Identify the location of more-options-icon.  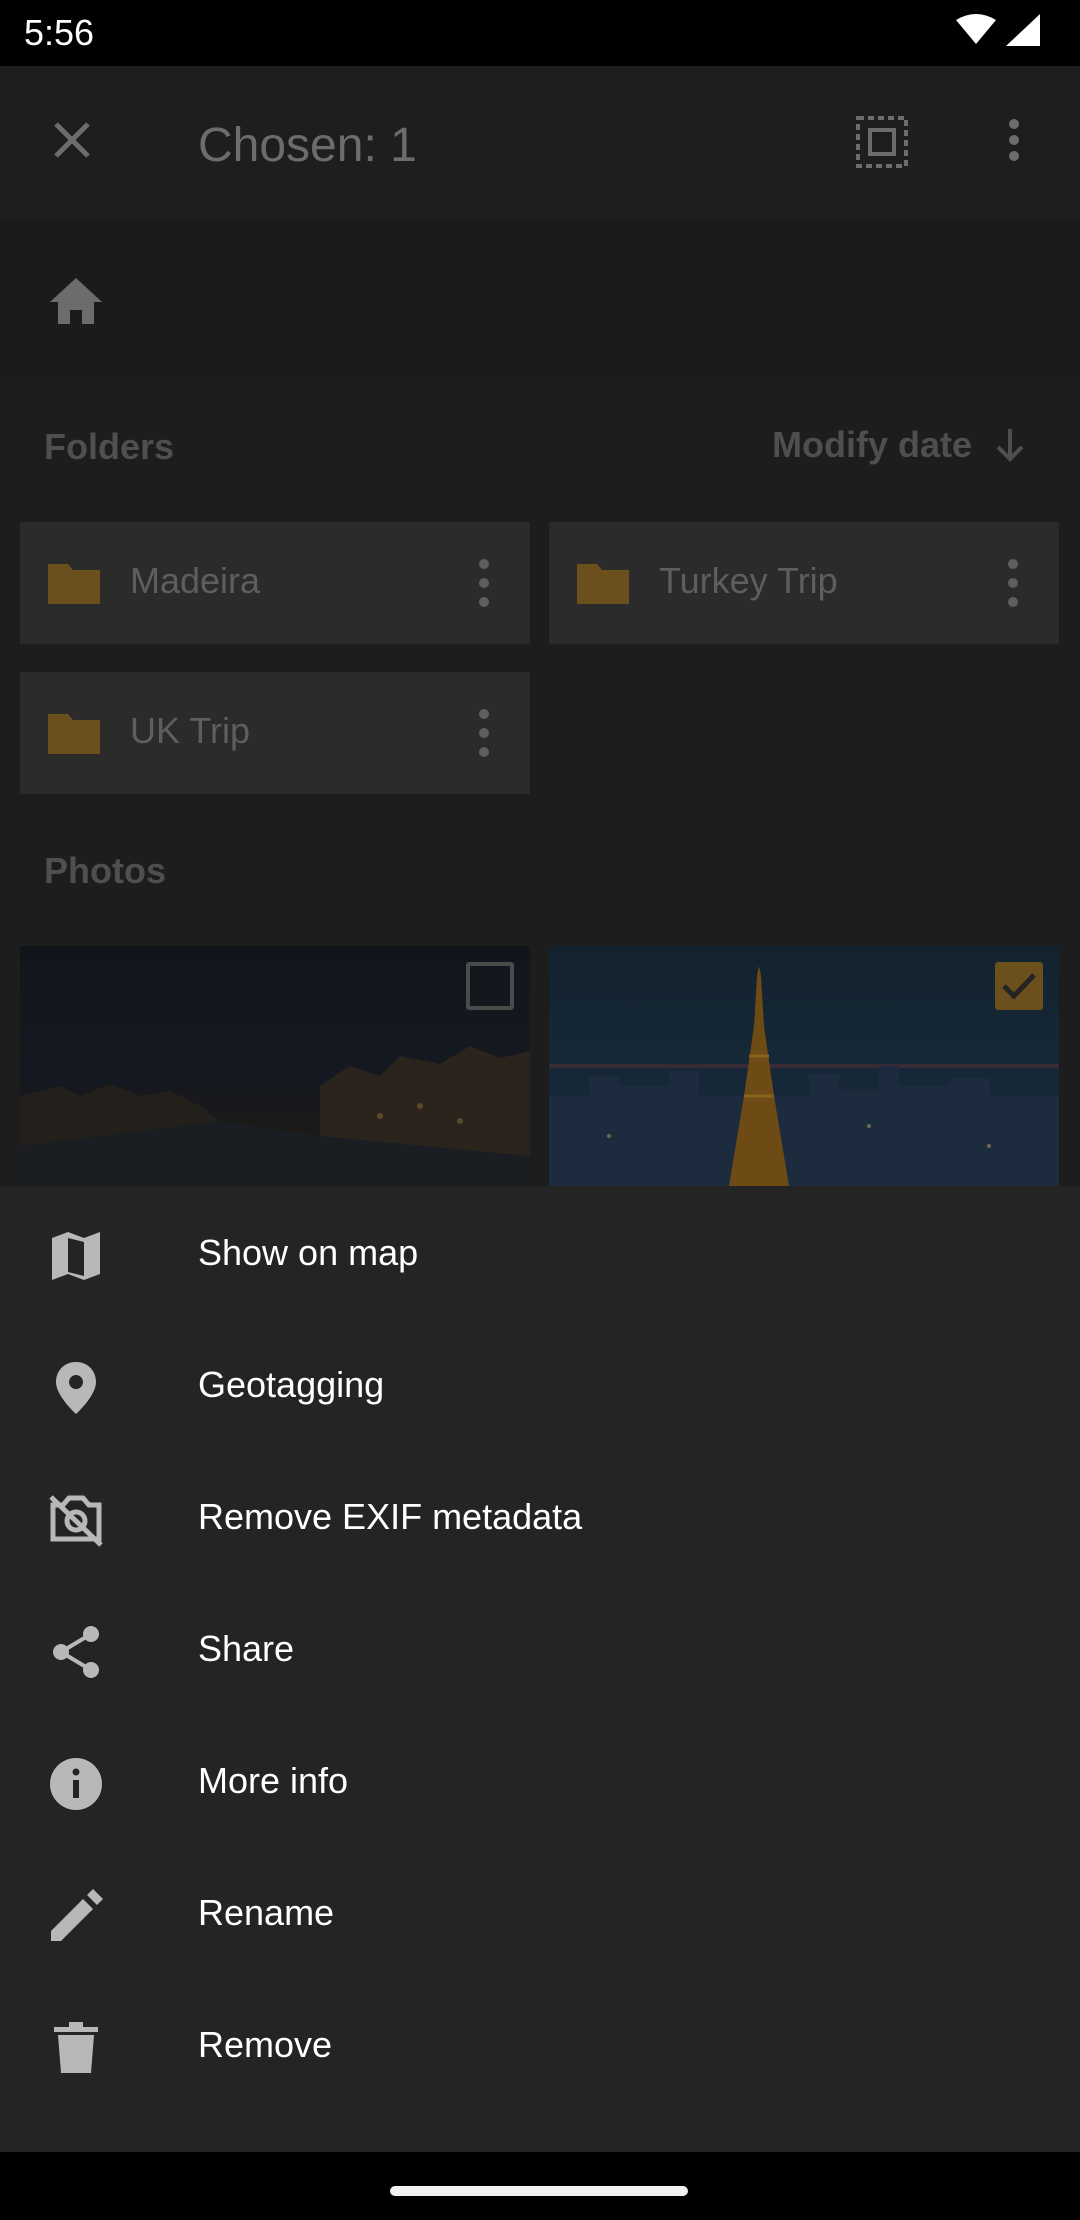
(1014, 140).